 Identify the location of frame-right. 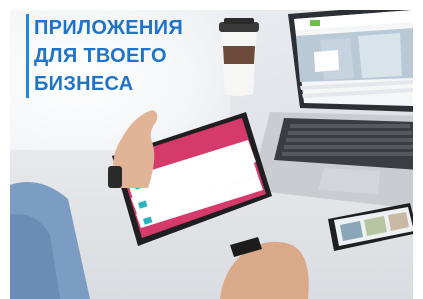
(418, 149).